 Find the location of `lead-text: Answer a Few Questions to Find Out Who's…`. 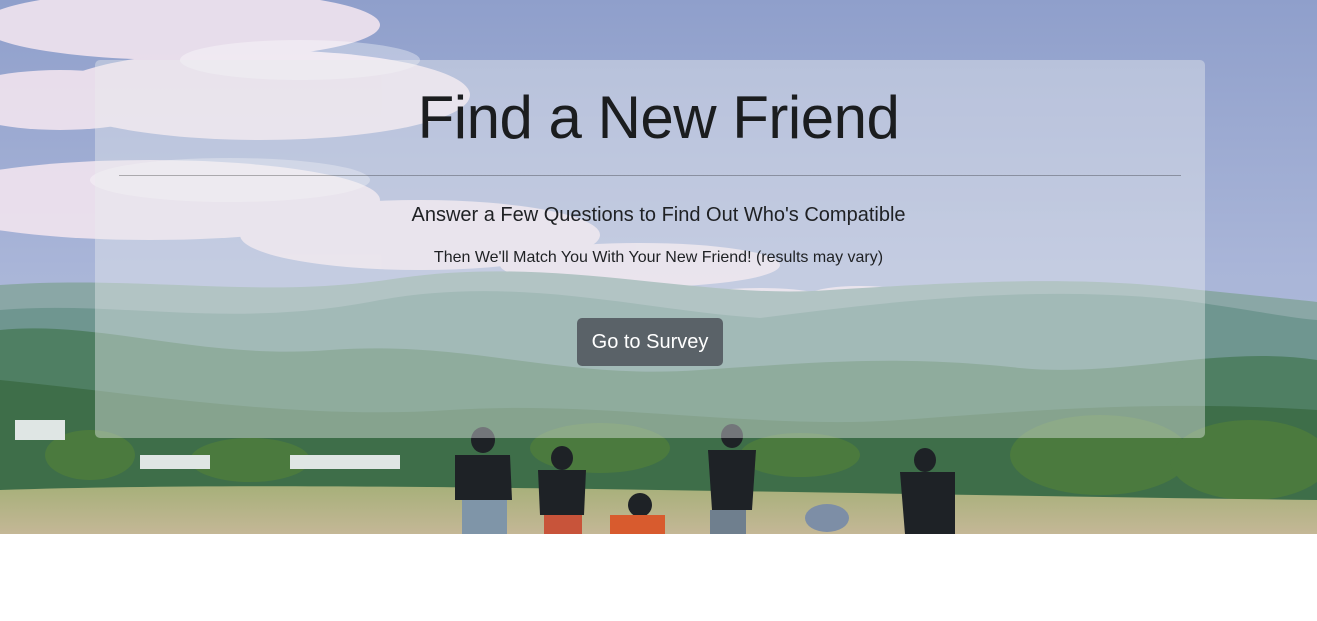

lead-text: Answer a Few Questions to Find Out Who's… is located at coordinates (658, 215).